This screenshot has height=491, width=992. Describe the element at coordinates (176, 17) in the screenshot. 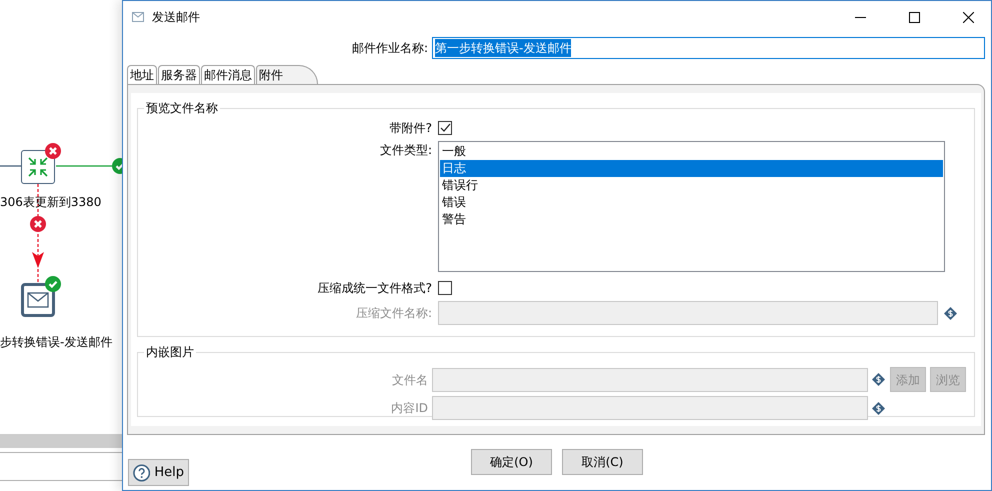

I see `window-title: 发送邮件` at that location.